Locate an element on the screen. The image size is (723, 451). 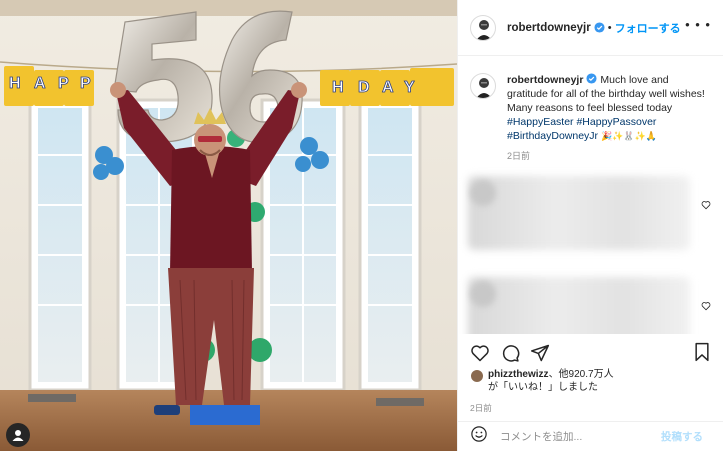
liker-username: phizzthewizz is located at coordinates (518, 374).